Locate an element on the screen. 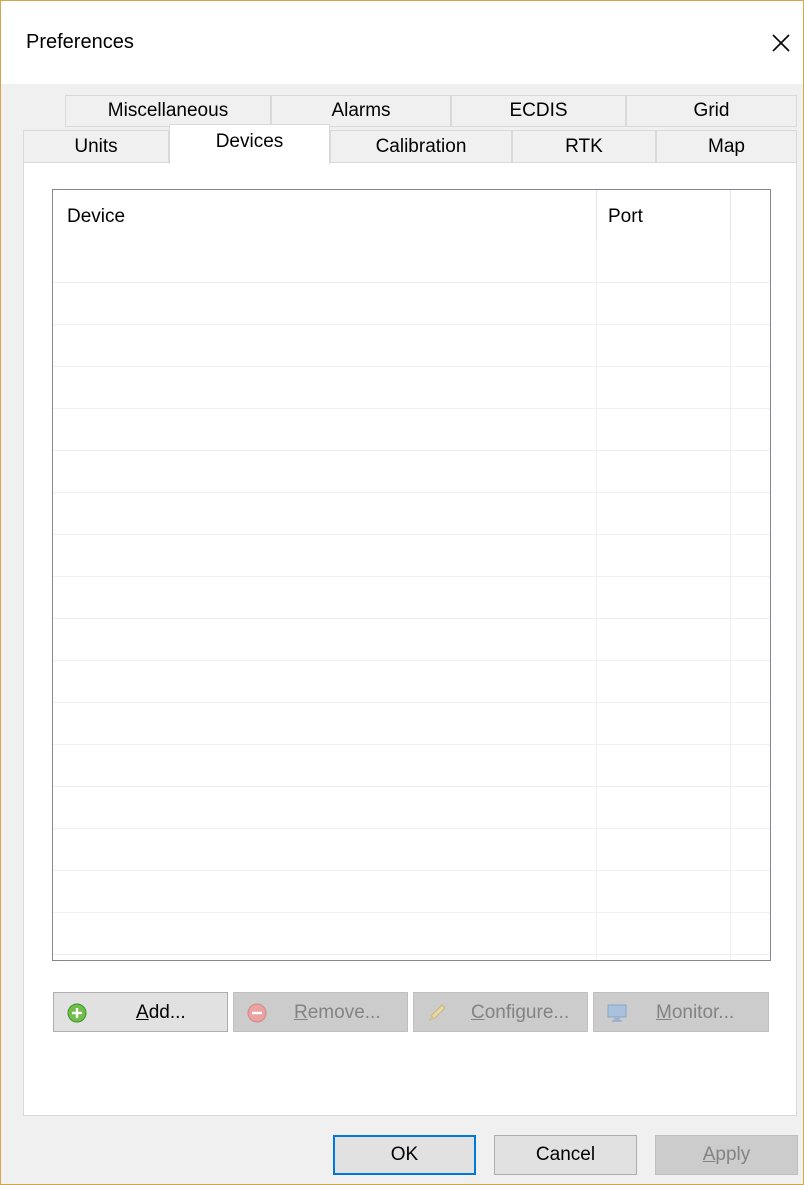 The width and height of the screenshot is (804, 1185). tab-map: Map is located at coordinates (726, 146).